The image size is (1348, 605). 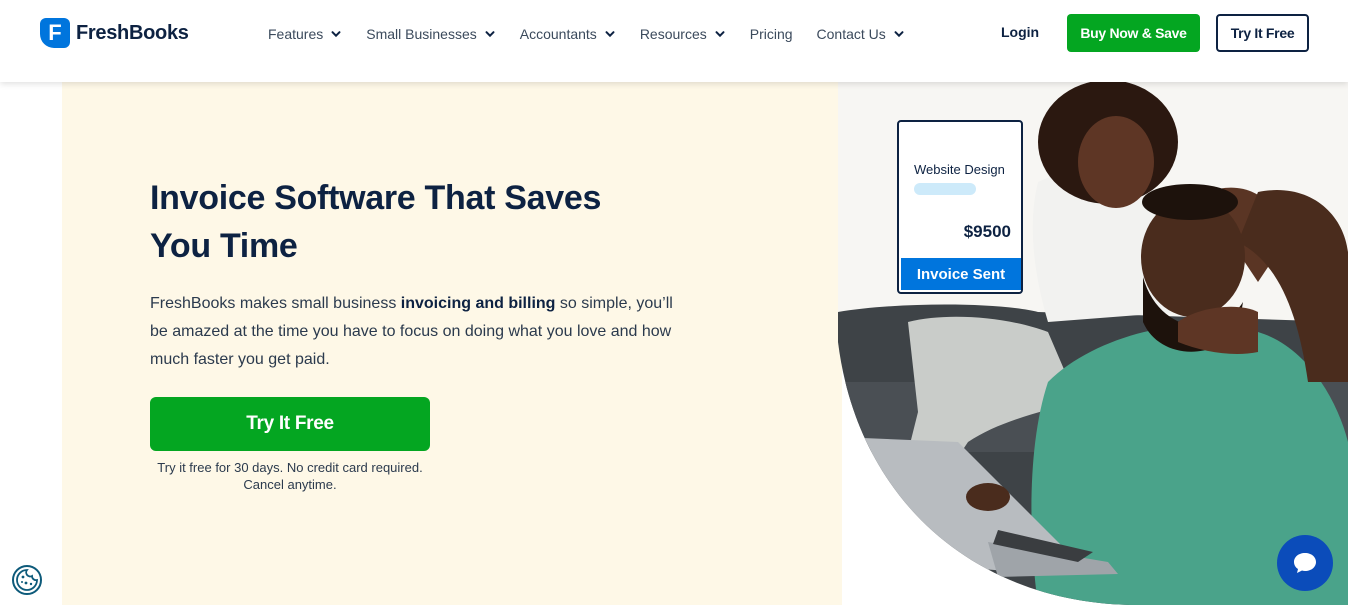 I want to click on nav-item-features: Features, so click(x=305, y=34).